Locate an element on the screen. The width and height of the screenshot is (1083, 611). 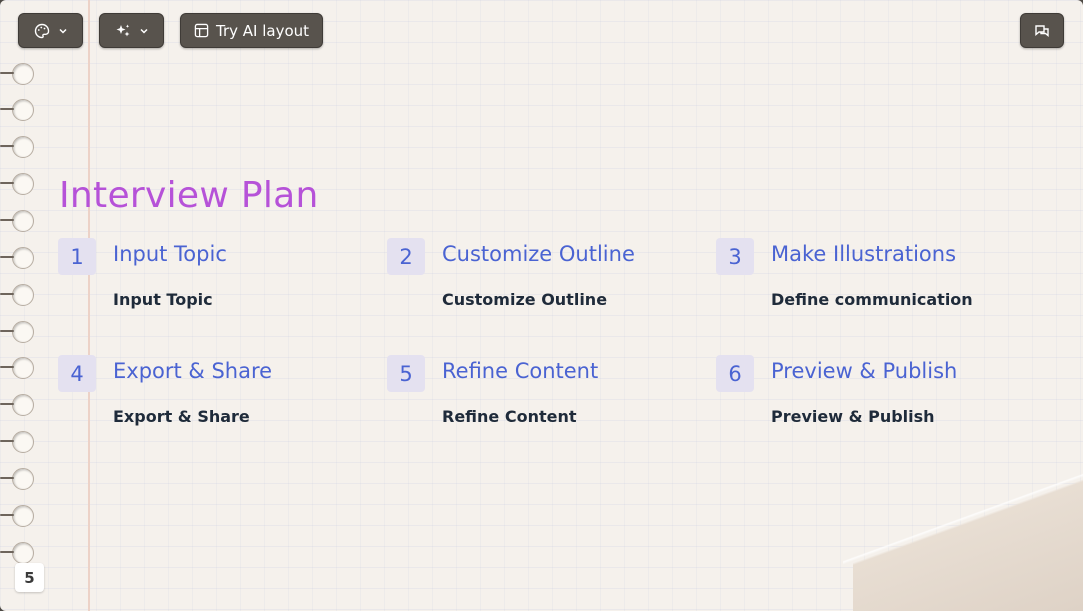
step-number: 6 is located at coordinates (735, 373).